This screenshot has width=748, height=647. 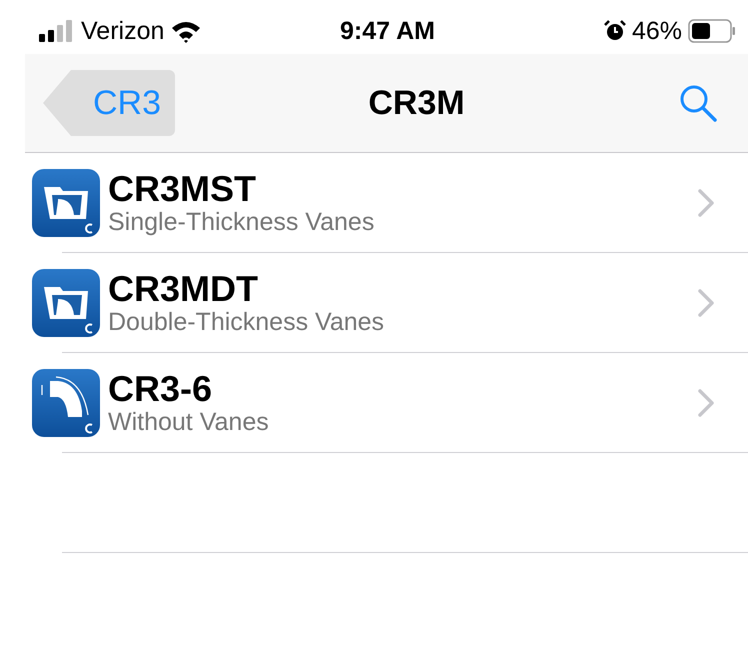 What do you see at coordinates (189, 422) in the screenshot?
I see `item-subtitle: Without Vanes` at bounding box center [189, 422].